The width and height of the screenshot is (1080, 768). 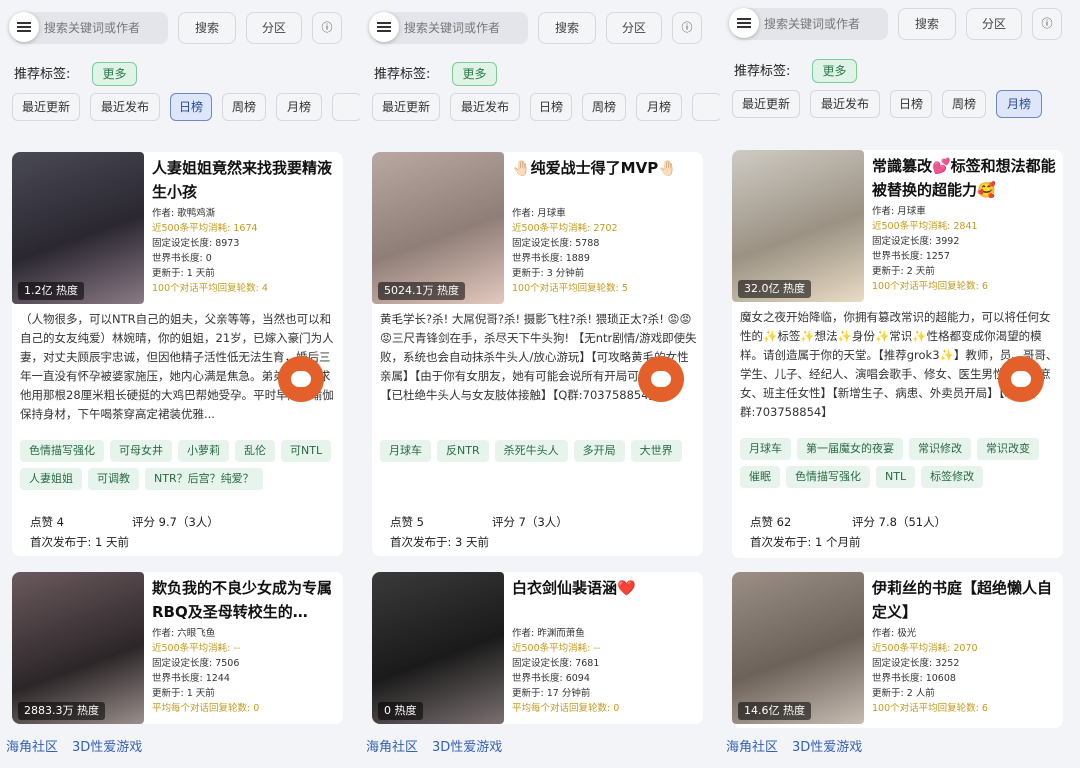 What do you see at coordinates (760, 477) in the screenshot?
I see `tag-chip: 催眠` at bounding box center [760, 477].